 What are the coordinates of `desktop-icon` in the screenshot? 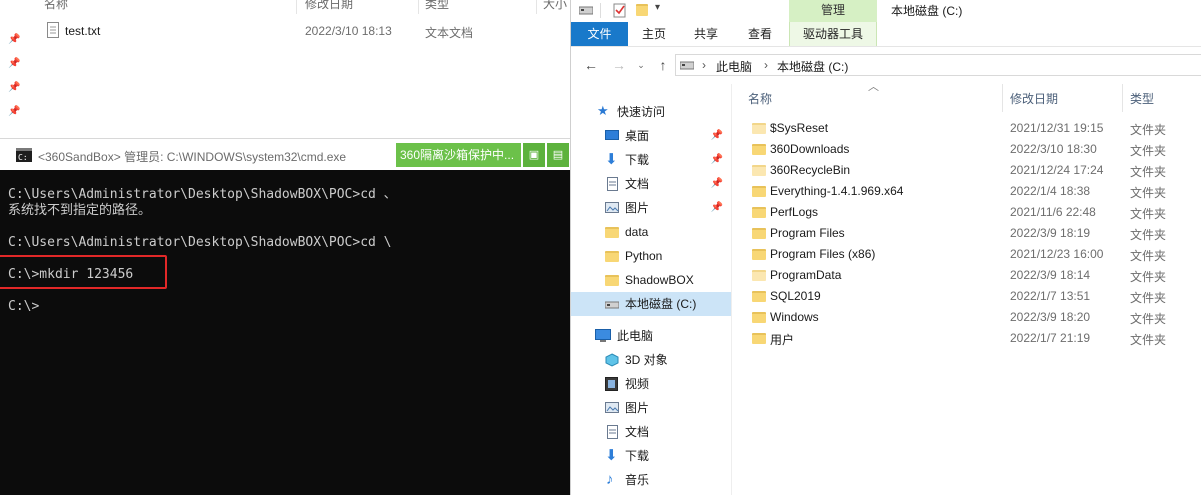 It's located at (612, 135).